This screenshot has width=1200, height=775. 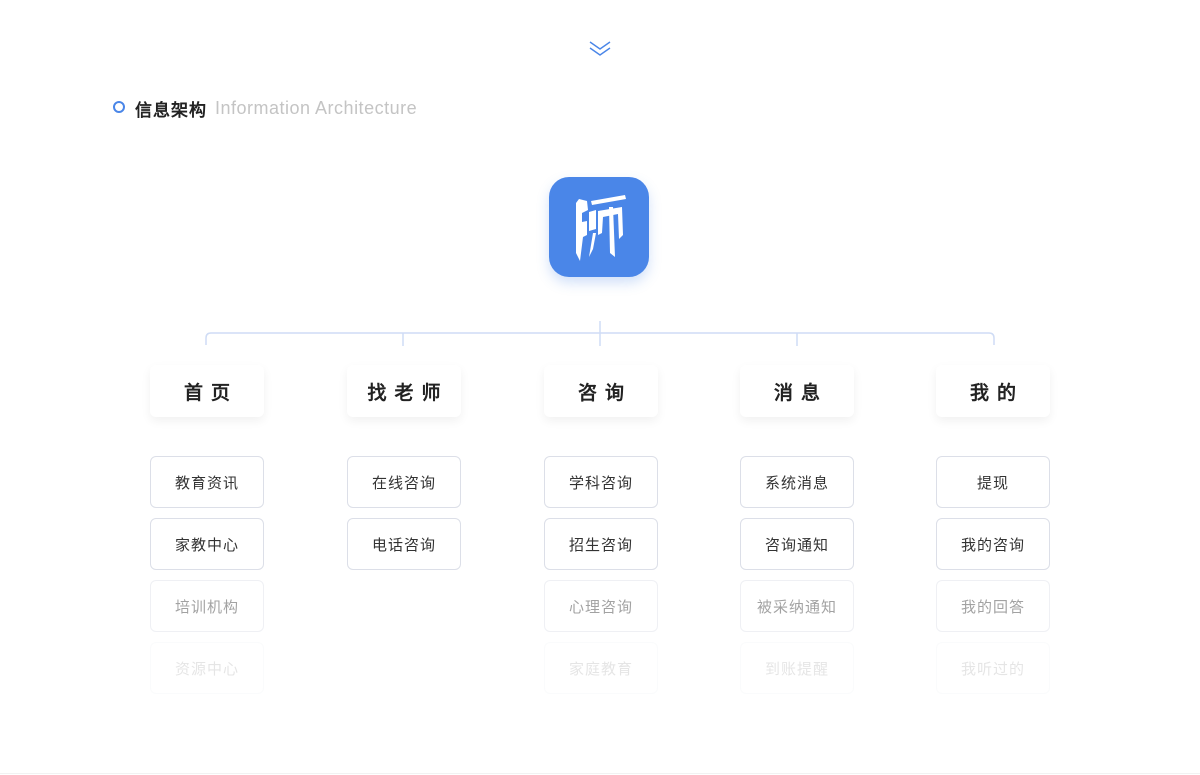 I want to click on app-logo-icon: 師, so click(x=599, y=227).